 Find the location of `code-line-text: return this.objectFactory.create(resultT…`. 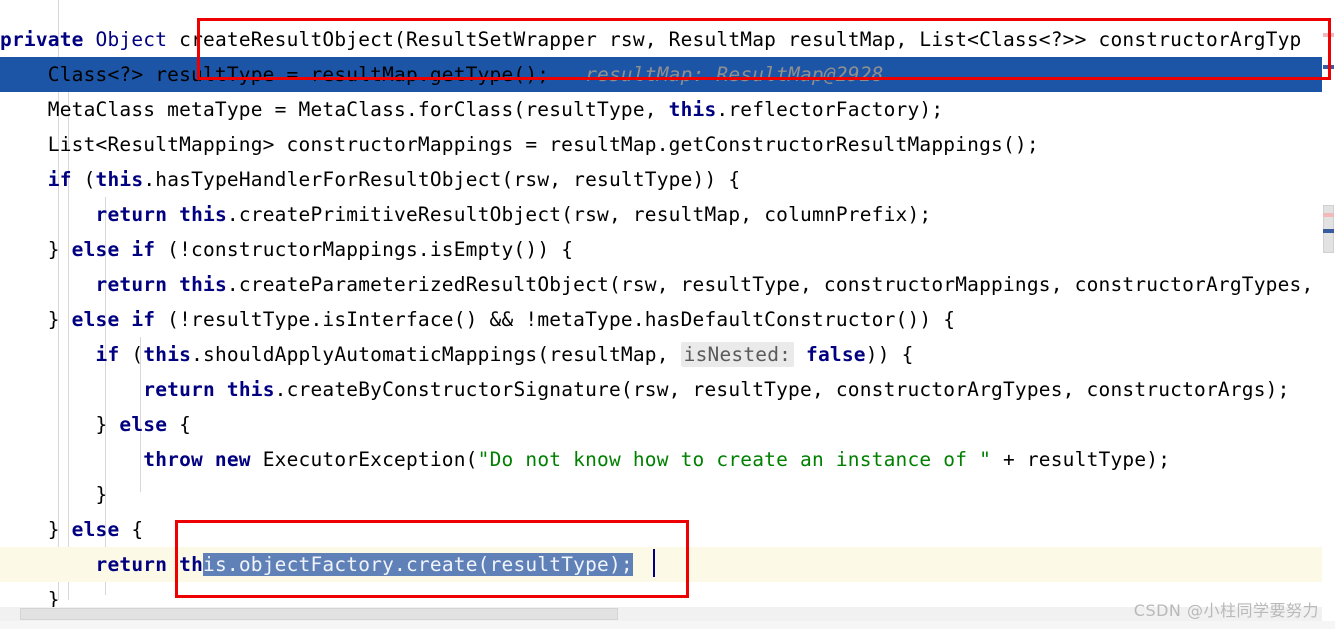

code-line-text: return this.objectFactory.create(resultT… is located at coordinates (316, 564).